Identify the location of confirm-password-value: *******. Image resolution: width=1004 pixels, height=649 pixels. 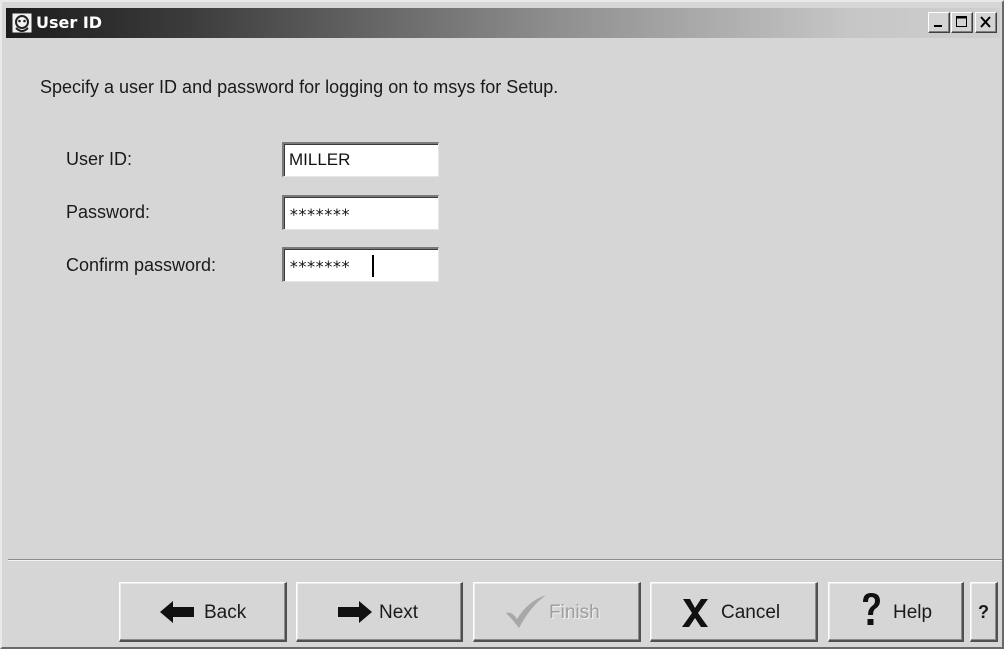
(319, 266).